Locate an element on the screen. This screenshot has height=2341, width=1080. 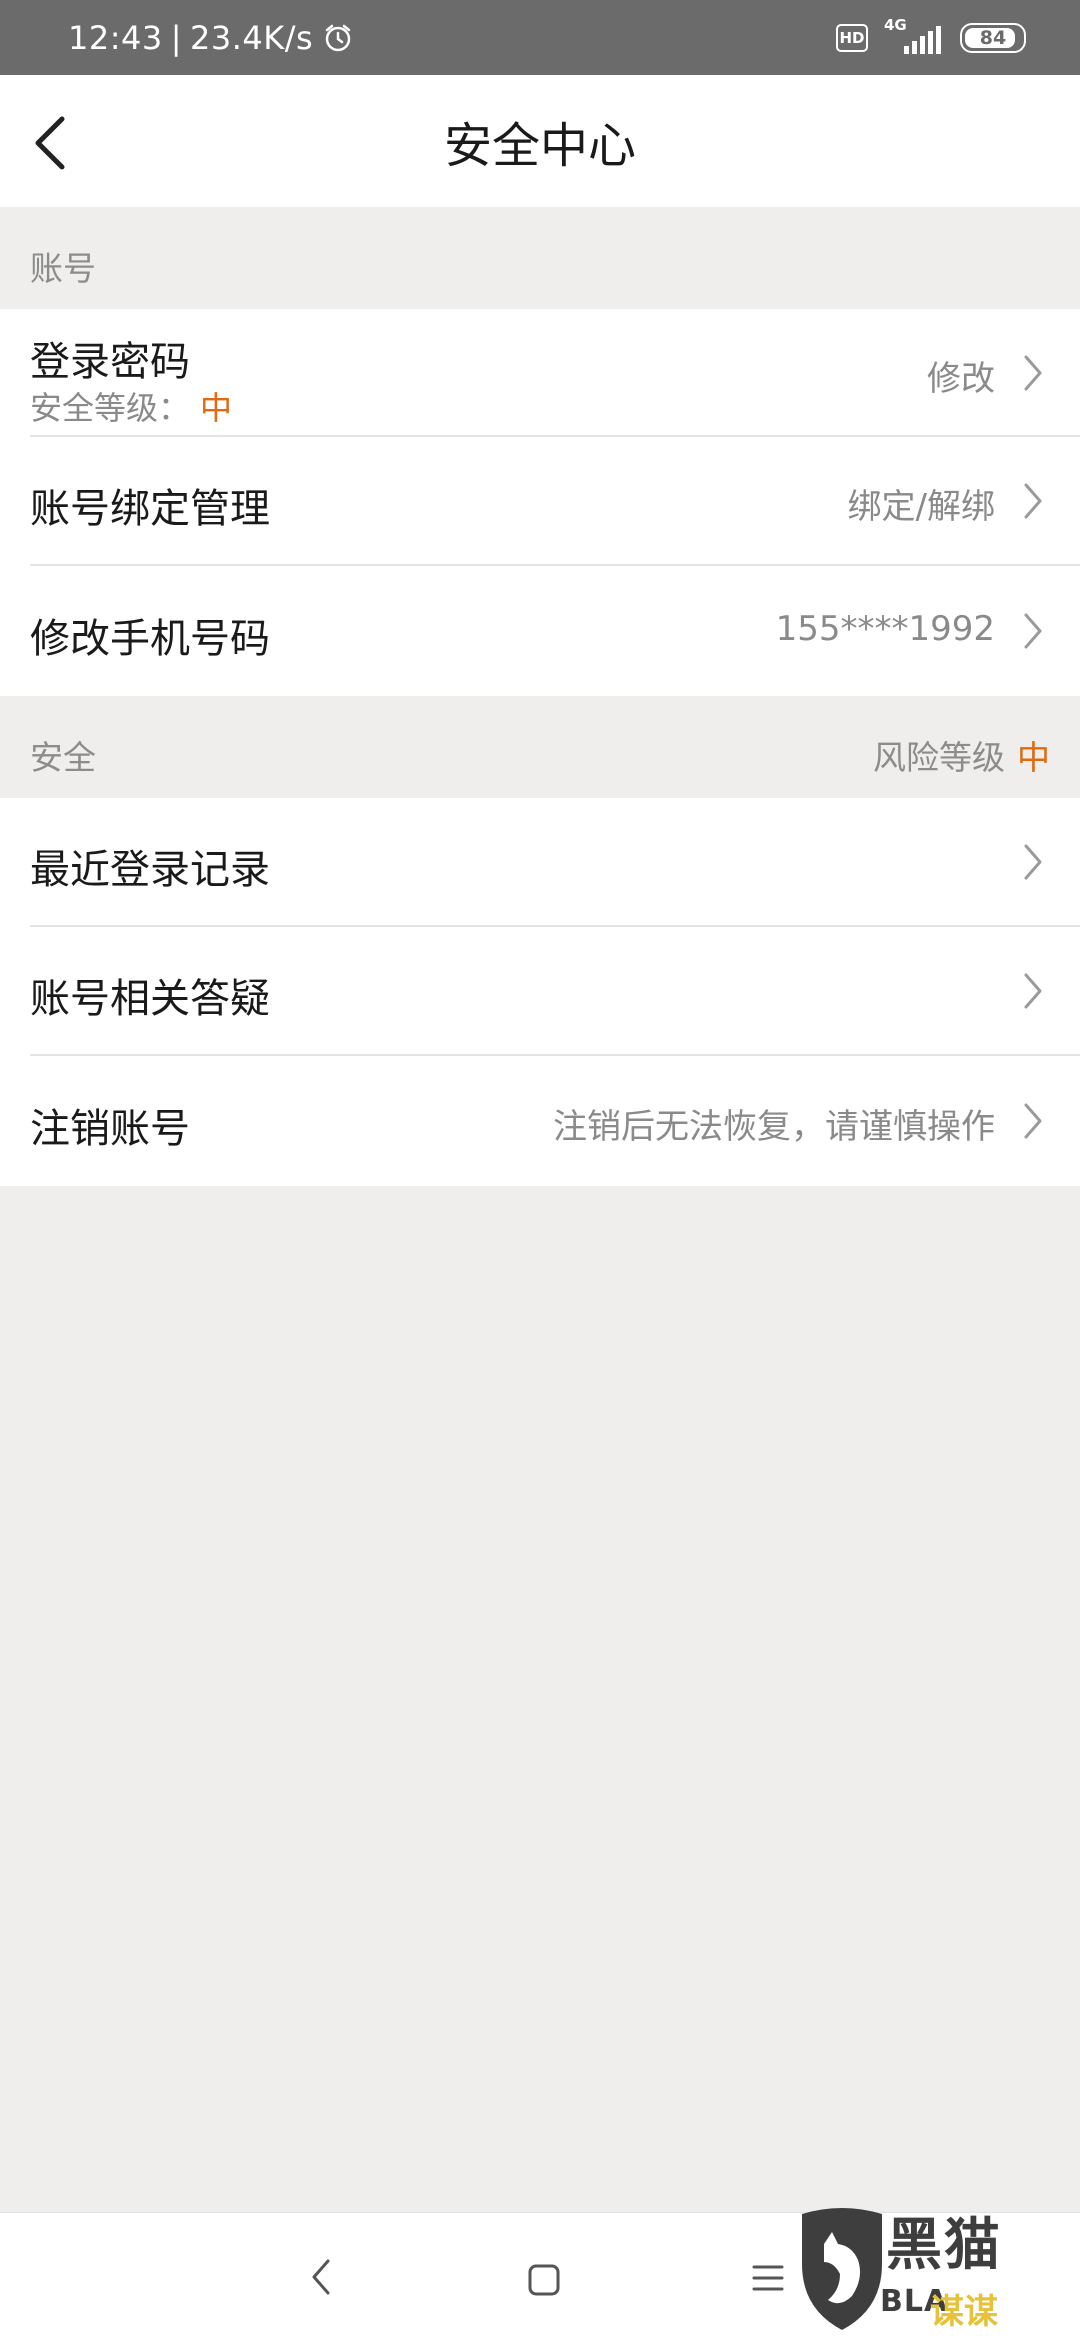
phone-number: 155****1992 is located at coordinates (885, 629).